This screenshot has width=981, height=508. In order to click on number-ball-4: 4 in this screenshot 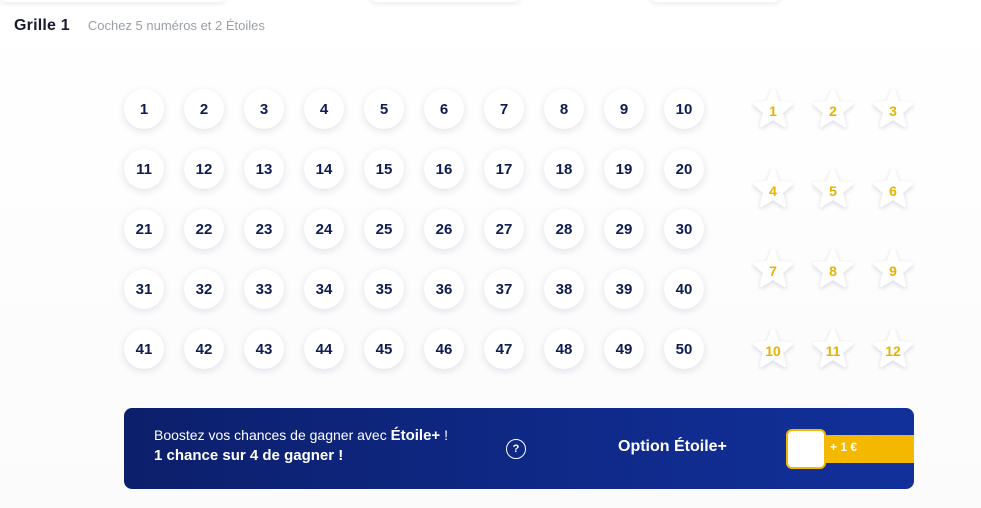, I will do `click(324, 109)`.